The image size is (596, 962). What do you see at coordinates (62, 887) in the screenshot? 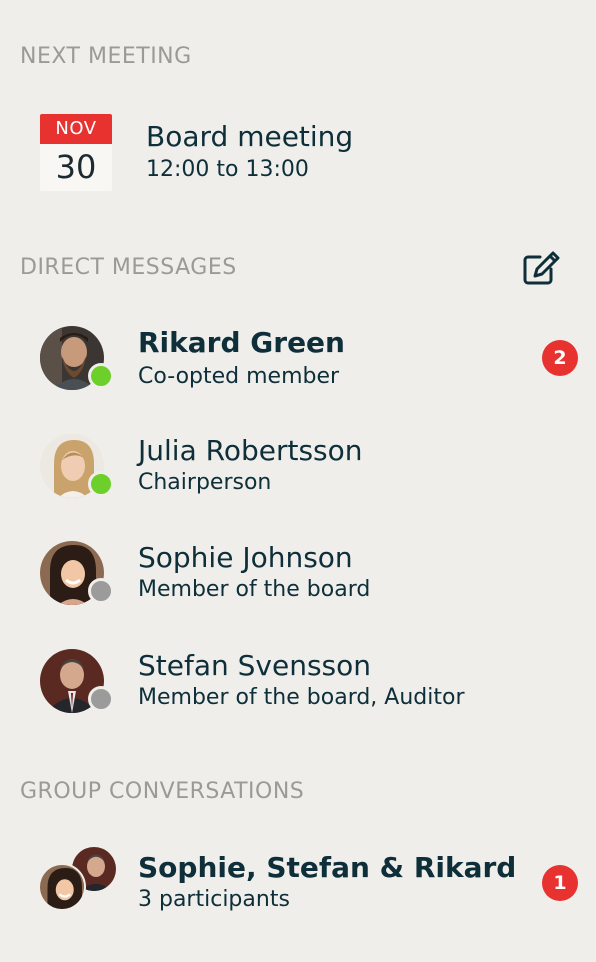
I see `avatar` at bounding box center [62, 887].